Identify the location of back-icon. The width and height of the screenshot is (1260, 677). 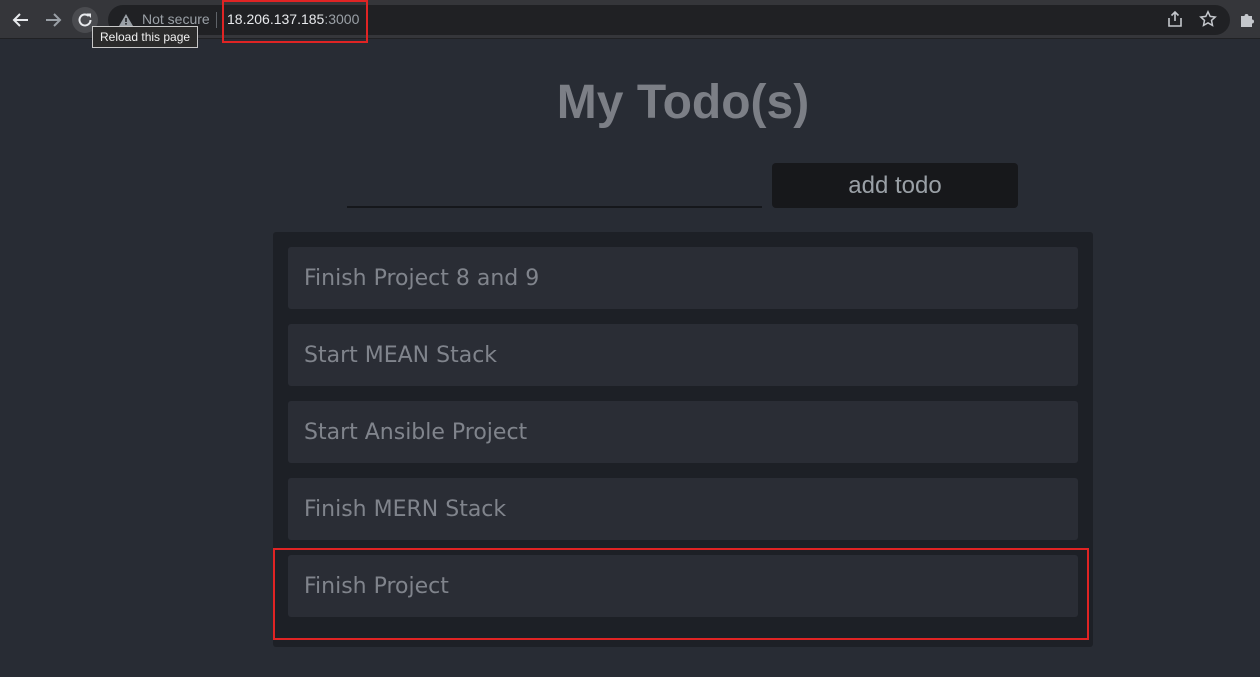
(20, 20).